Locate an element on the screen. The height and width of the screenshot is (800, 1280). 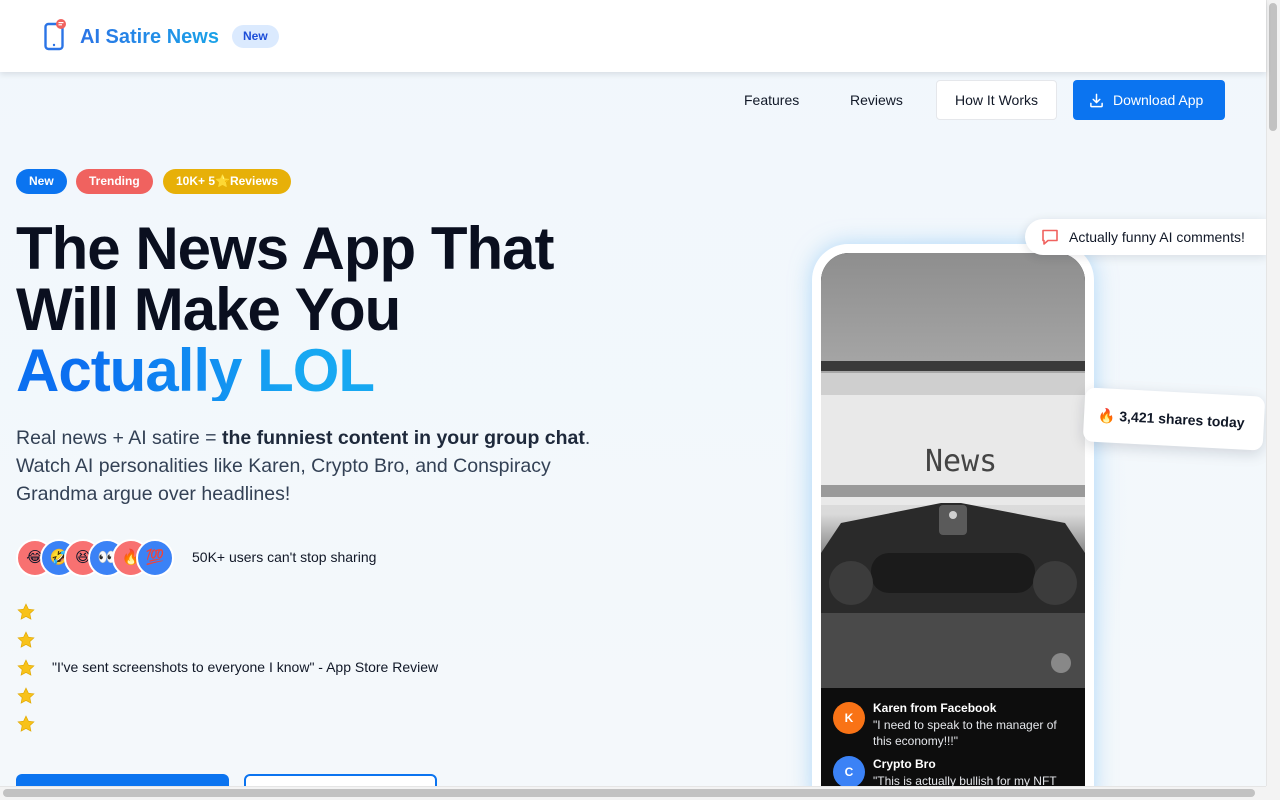
avatar: 💯 is located at coordinates (155, 558).